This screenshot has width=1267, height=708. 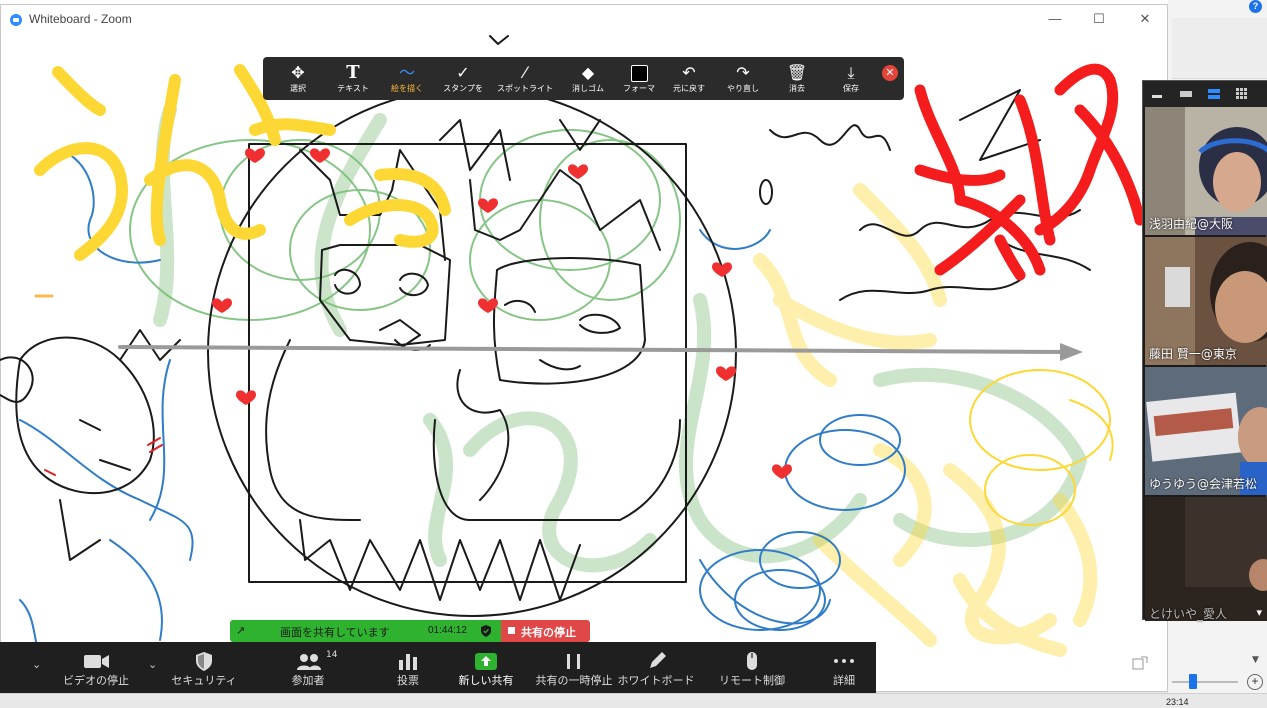 I want to click on screen-share-status-bar: ↗ 画面を共有しています 01:44:12 共有の停止, so click(x=410, y=631).